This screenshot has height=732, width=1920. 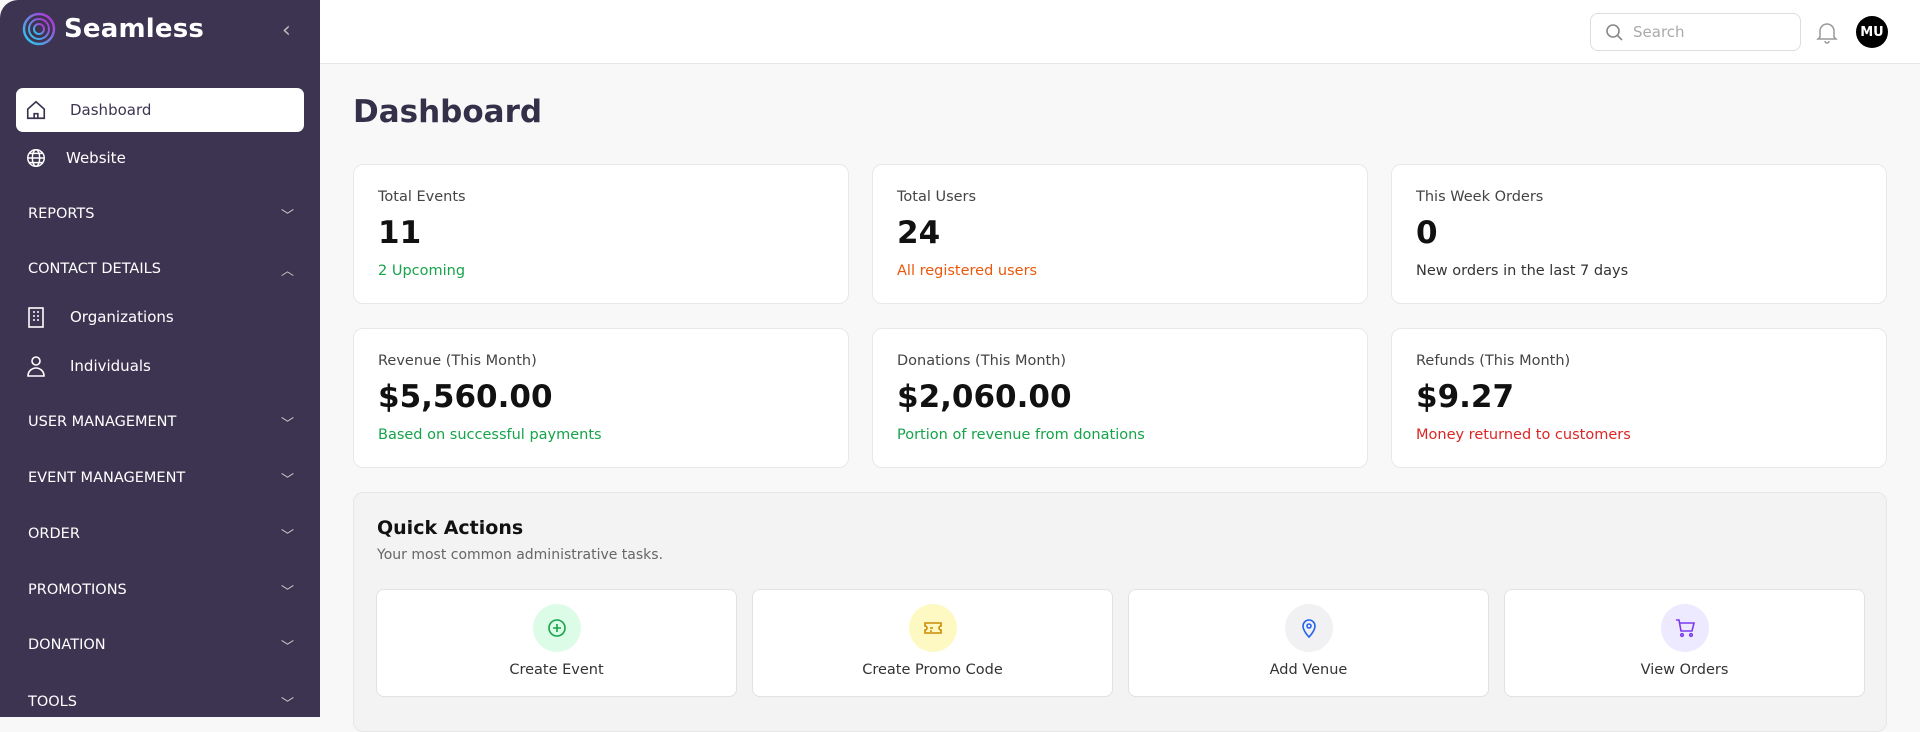 I want to click on view-orders-button: View Orders, so click(x=1684, y=643).